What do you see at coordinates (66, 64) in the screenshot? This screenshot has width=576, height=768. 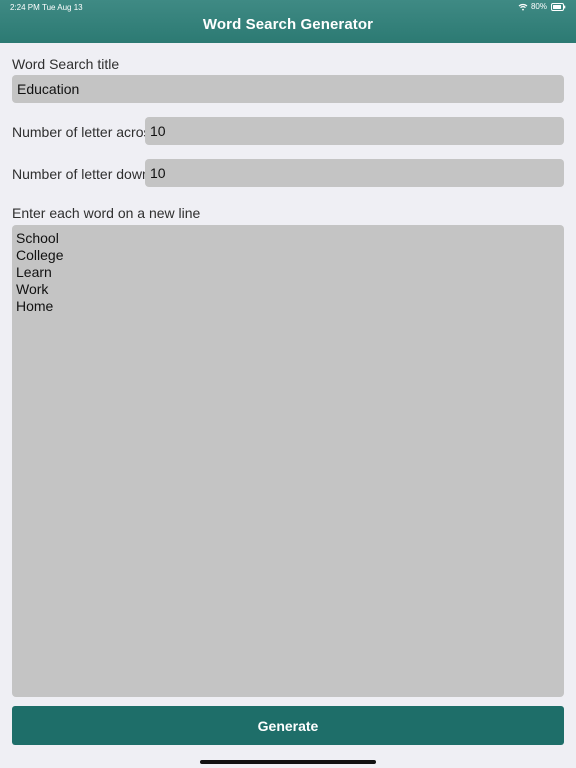 I see `title-label: Word Search title` at bounding box center [66, 64].